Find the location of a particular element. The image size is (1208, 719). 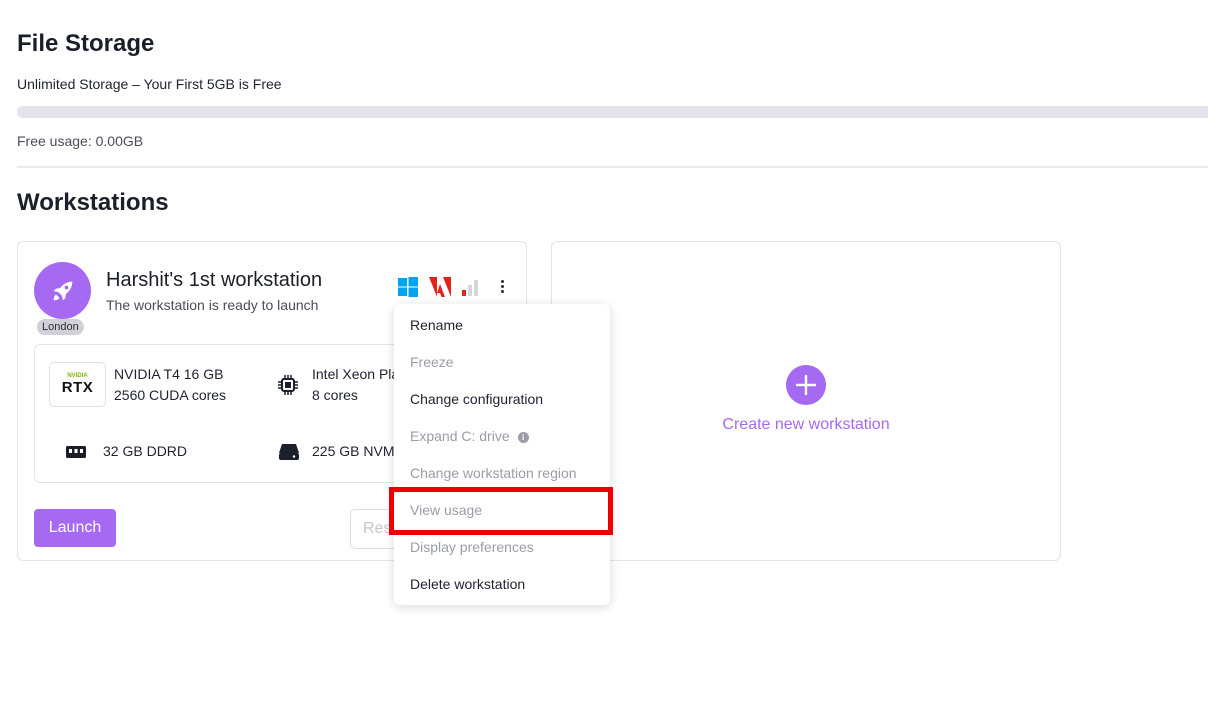

workstations-title: Workstations is located at coordinates (93, 202).